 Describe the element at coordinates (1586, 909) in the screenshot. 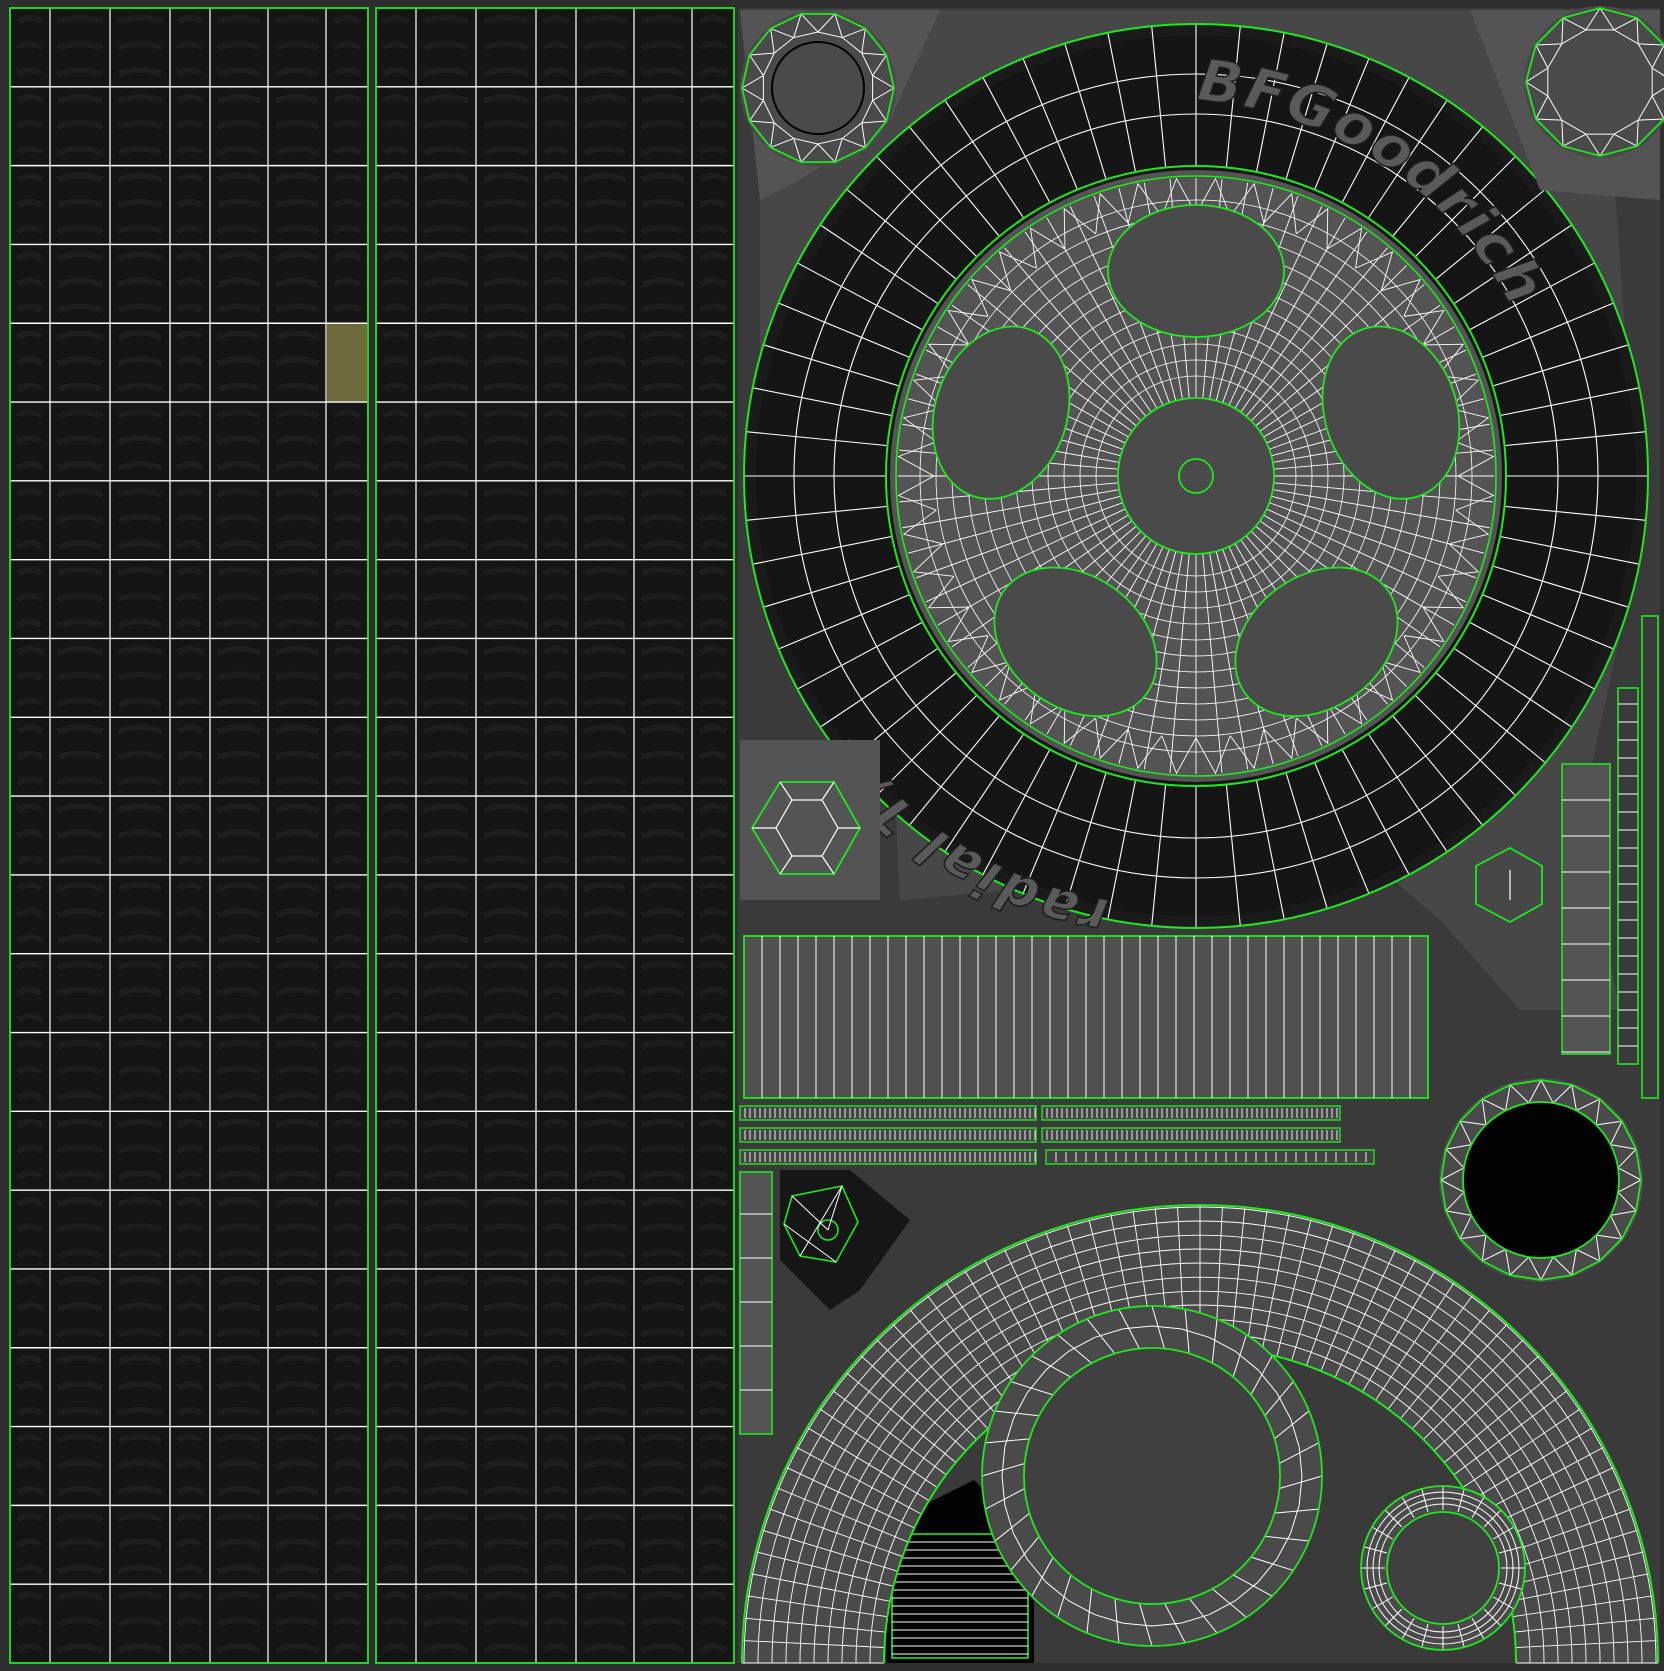

I see `right-strip-a` at that location.